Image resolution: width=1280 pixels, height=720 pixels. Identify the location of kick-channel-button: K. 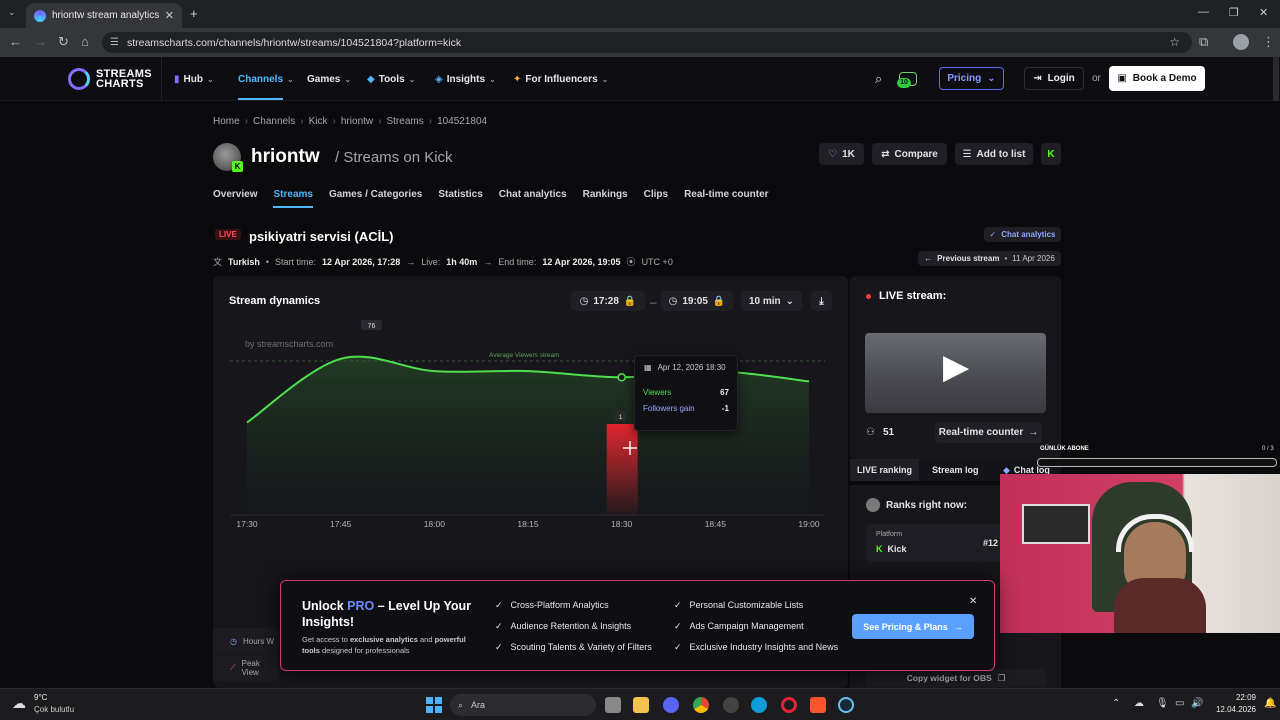
(1051, 154).